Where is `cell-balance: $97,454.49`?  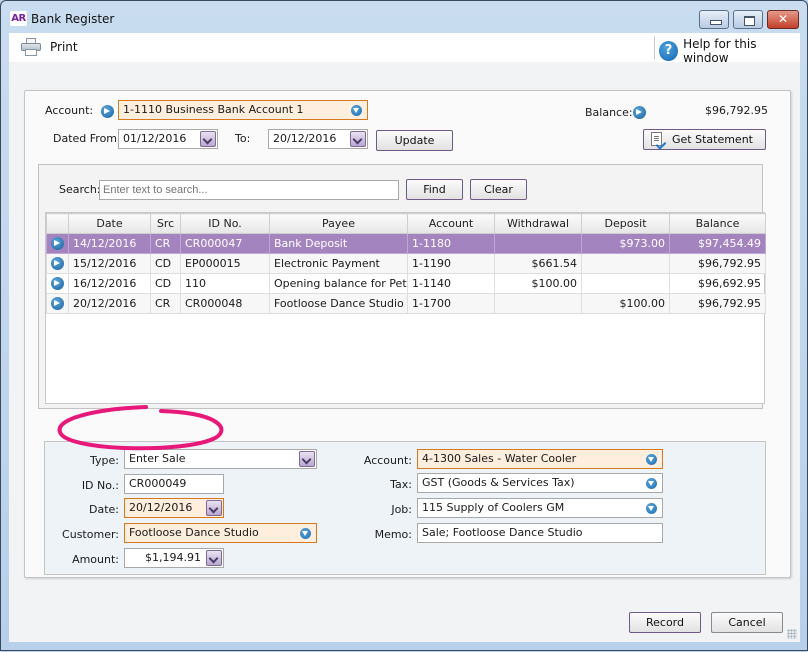 cell-balance: $97,454.49 is located at coordinates (717, 243).